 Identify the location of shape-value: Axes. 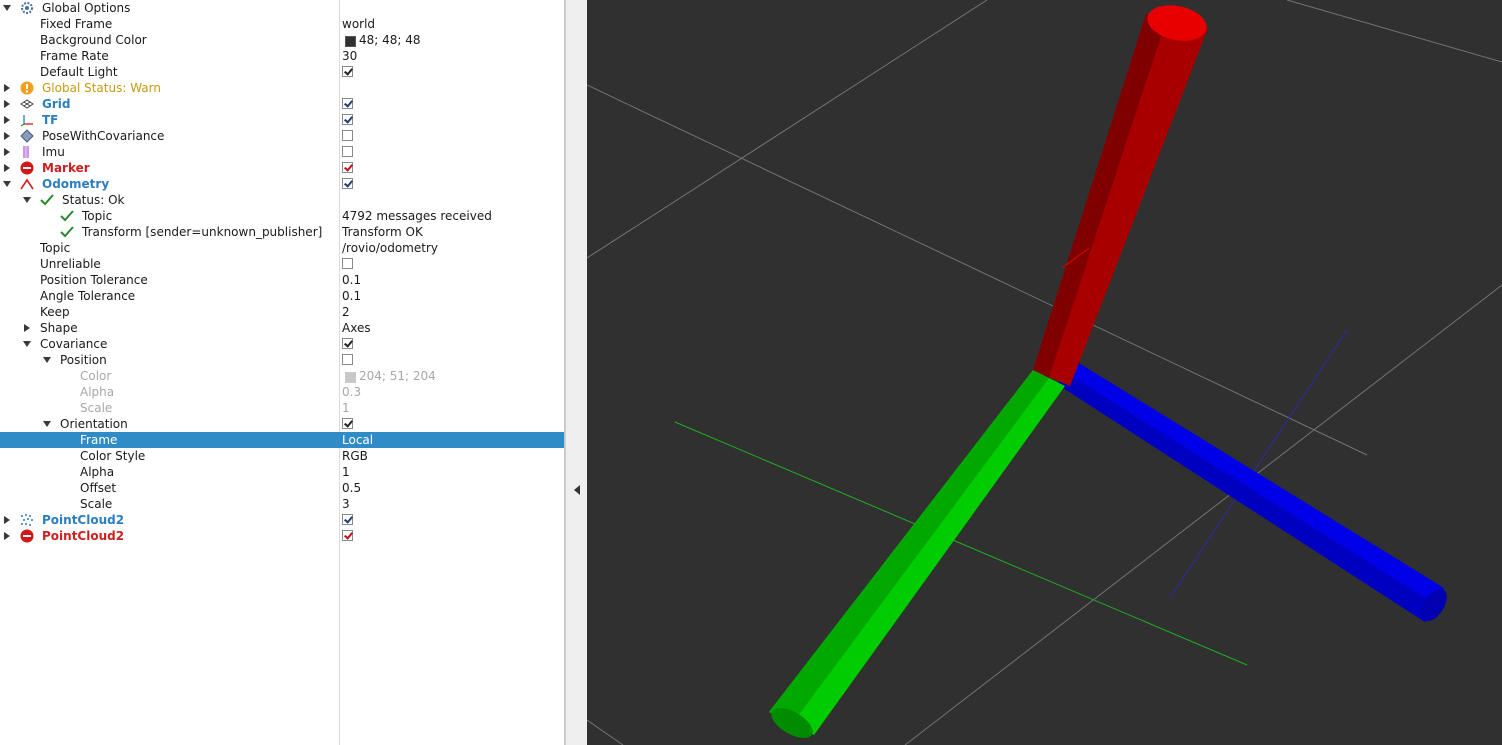
(356, 328).